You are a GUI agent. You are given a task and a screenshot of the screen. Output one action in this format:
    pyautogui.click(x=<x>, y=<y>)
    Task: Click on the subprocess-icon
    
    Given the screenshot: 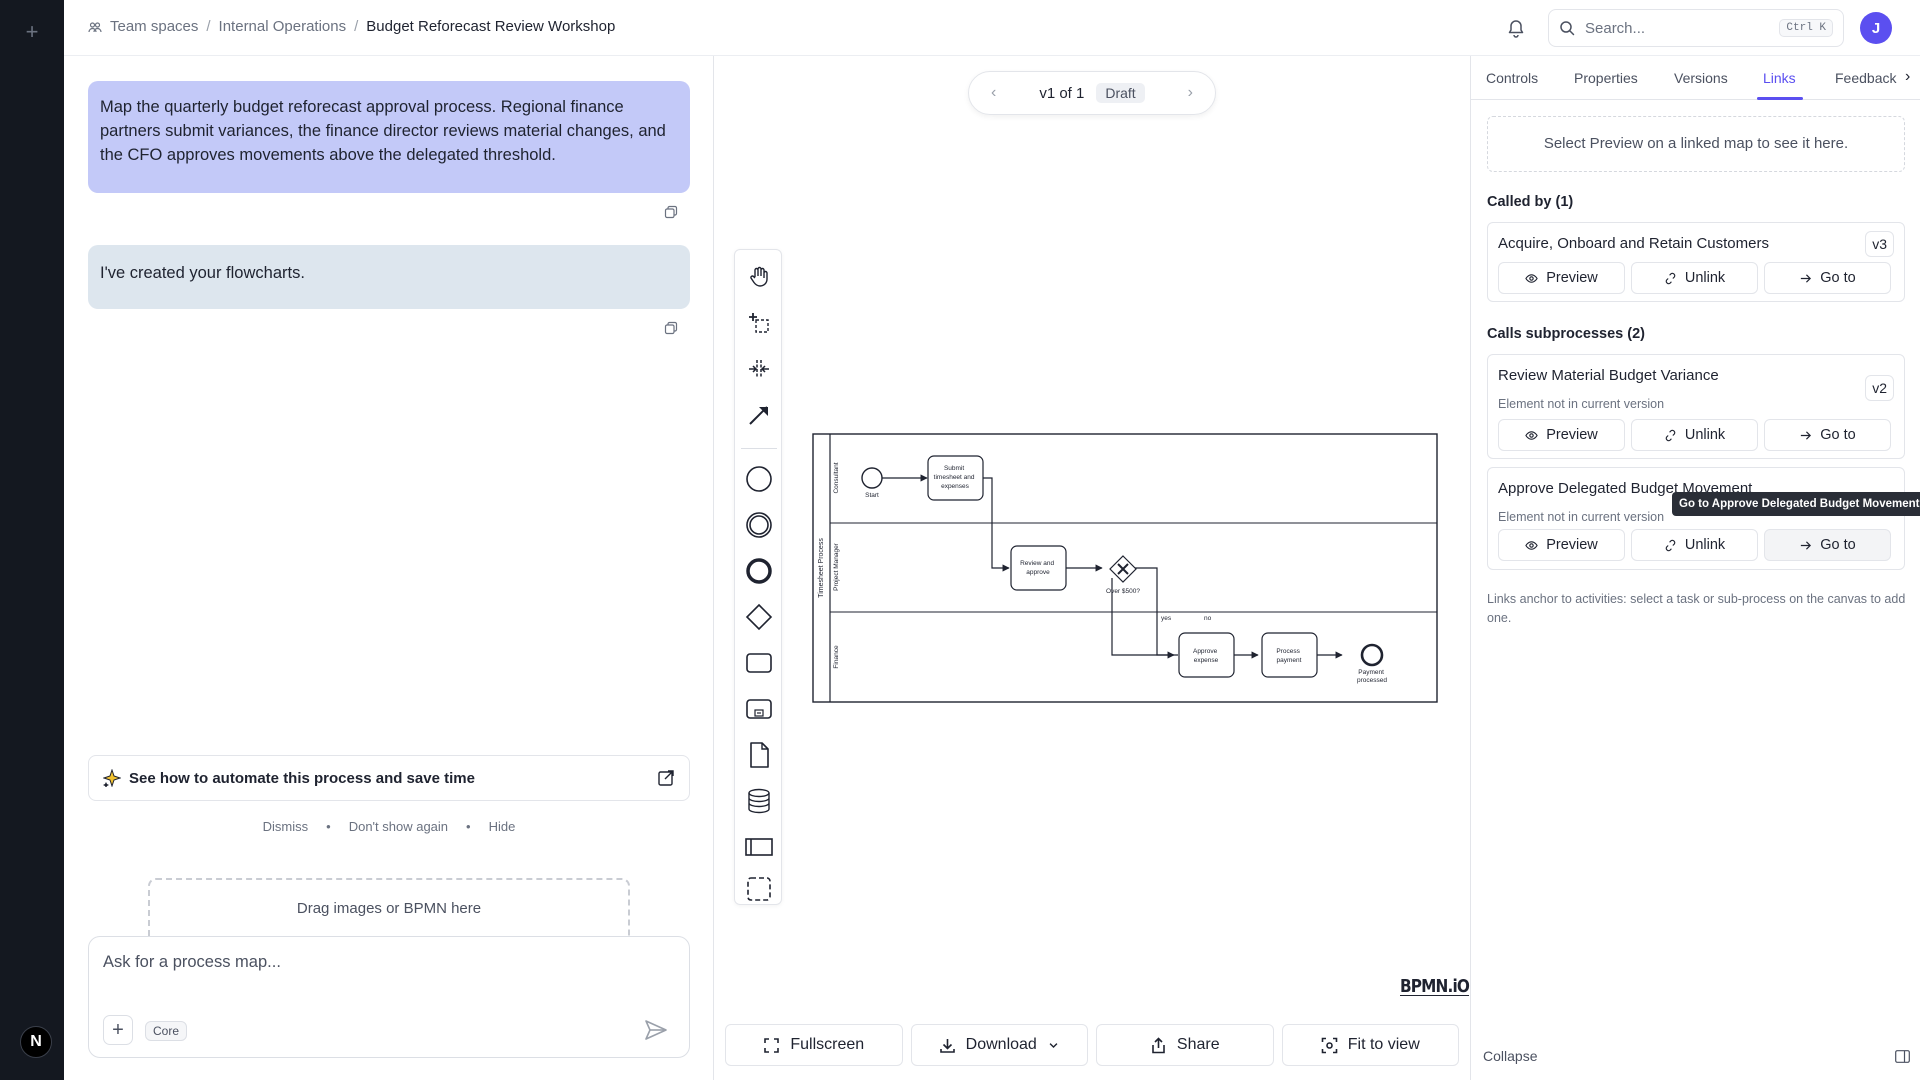 What is the action you would take?
    pyautogui.click(x=759, y=709)
    